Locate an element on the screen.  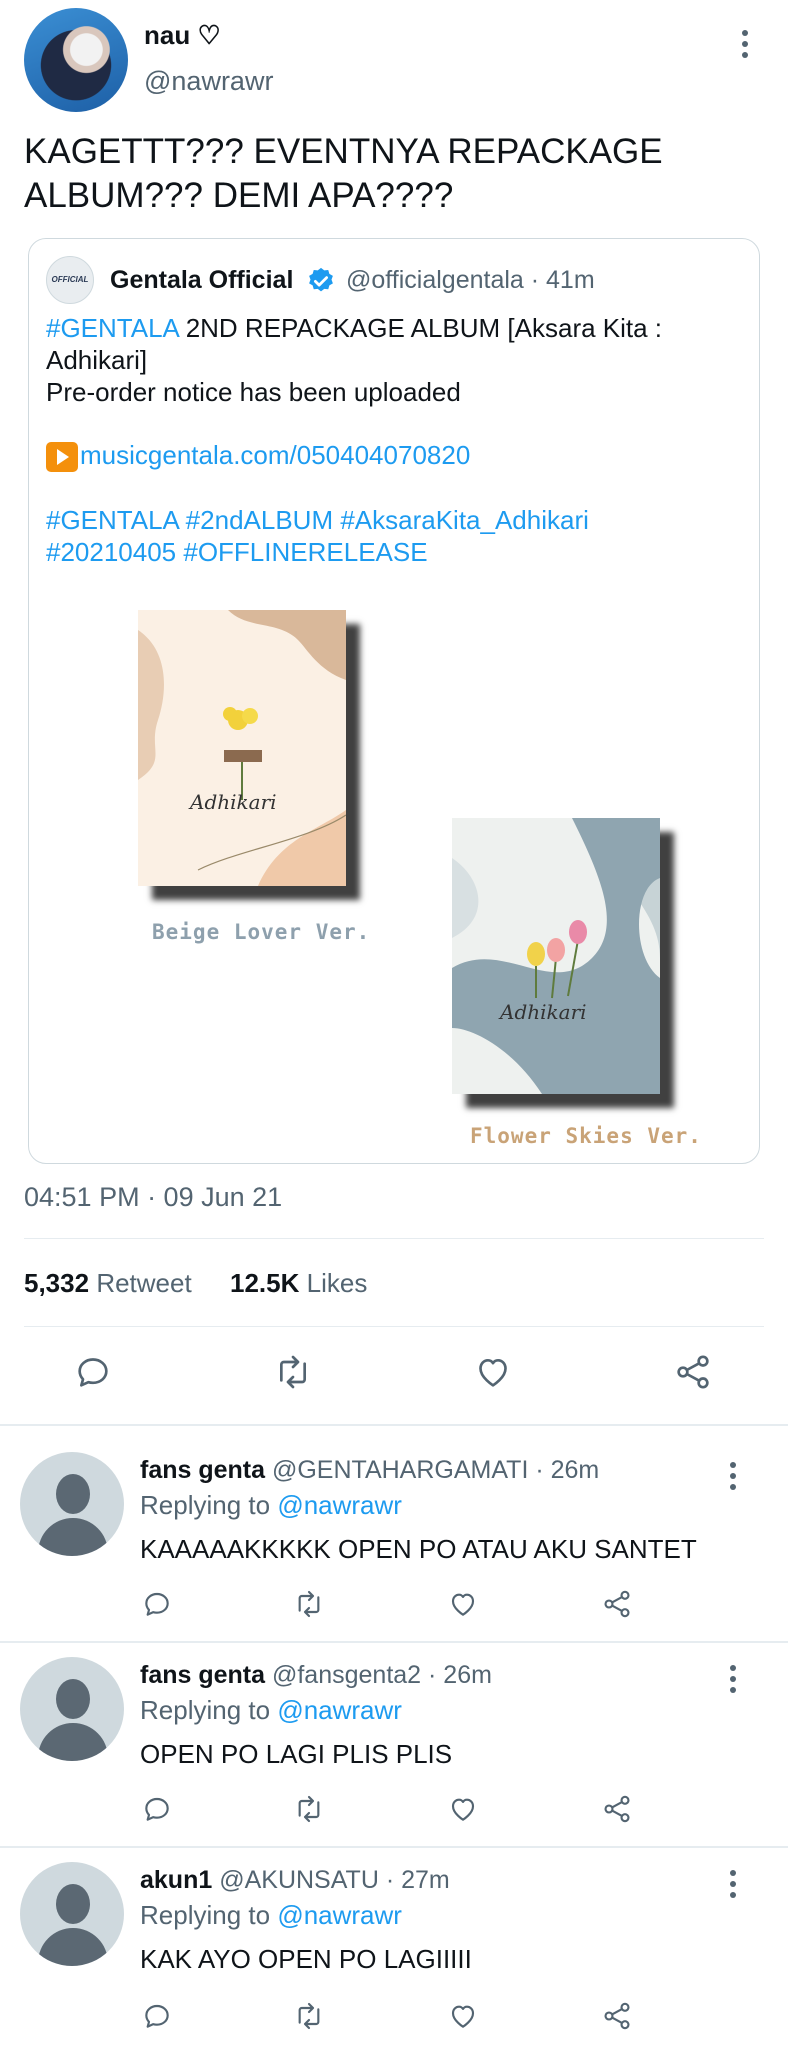
verified-badge-icon is located at coordinates (321, 281).